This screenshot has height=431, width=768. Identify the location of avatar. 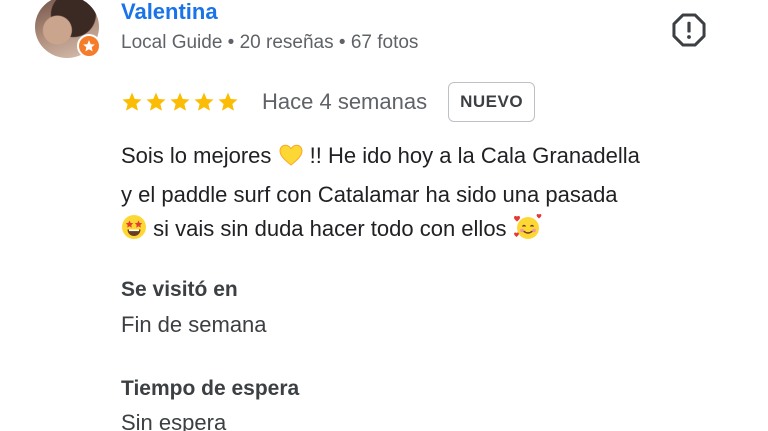
(68, 29).